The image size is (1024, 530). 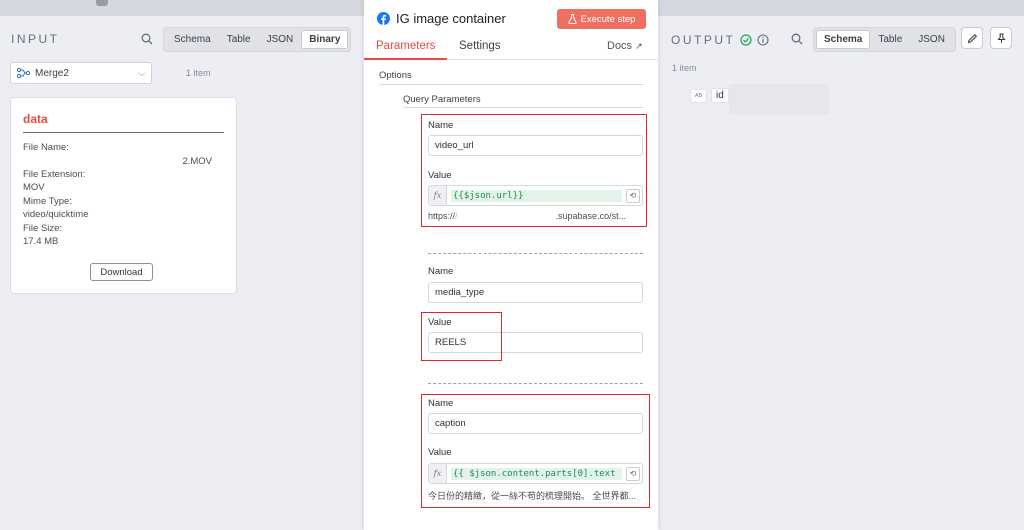 What do you see at coordinates (442, 99) in the screenshot?
I see `query-params-label: Query Parameters` at bounding box center [442, 99].